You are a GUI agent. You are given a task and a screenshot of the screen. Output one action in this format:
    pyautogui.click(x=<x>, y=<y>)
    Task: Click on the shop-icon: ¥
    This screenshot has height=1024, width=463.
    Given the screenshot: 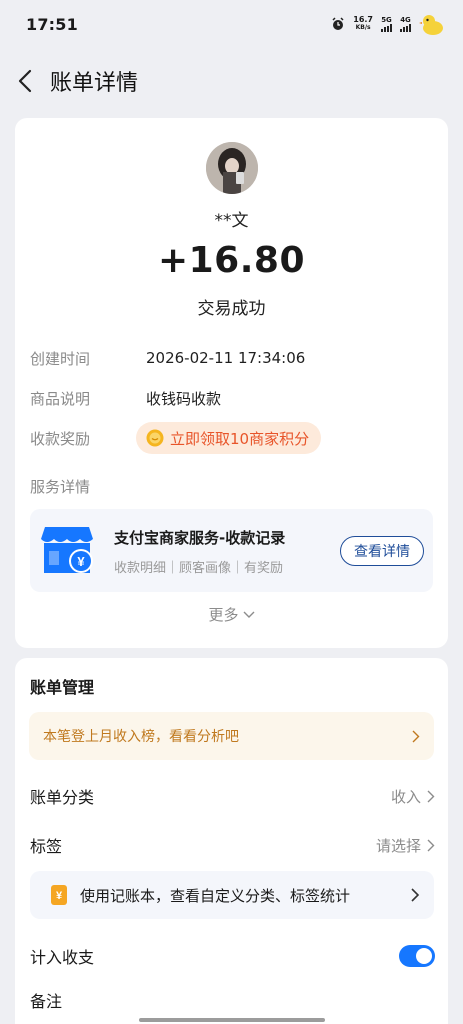 What is the action you would take?
    pyautogui.click(x=67, y=550)
    